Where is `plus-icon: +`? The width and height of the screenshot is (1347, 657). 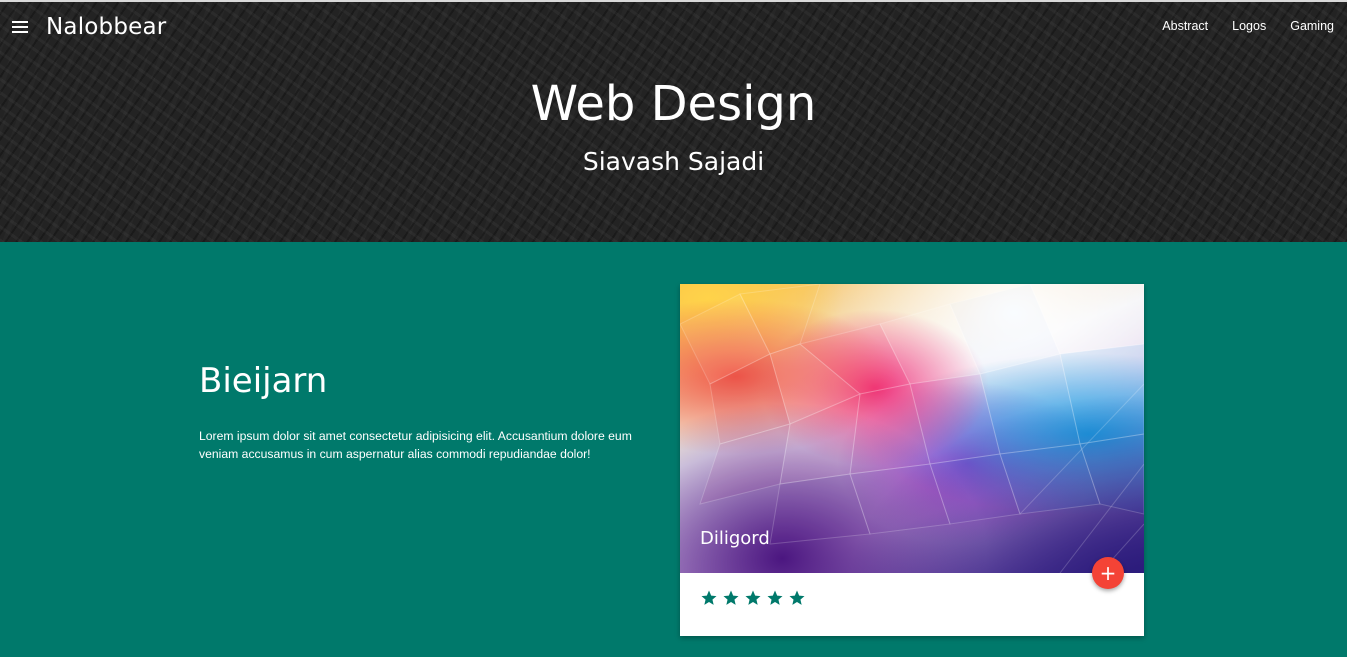 plus-icon: + is located at coordinates (1108, 573).